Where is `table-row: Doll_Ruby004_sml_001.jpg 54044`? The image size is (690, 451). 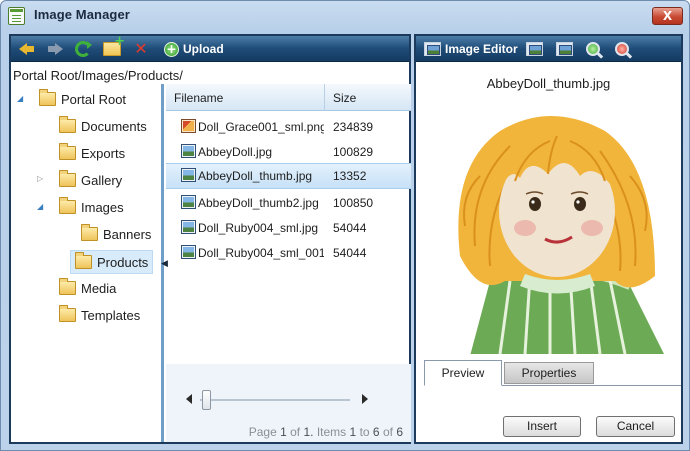 table-row: Doll_Ruby004_sml_001.jpg 54044 is located at coordinates (288, 253).